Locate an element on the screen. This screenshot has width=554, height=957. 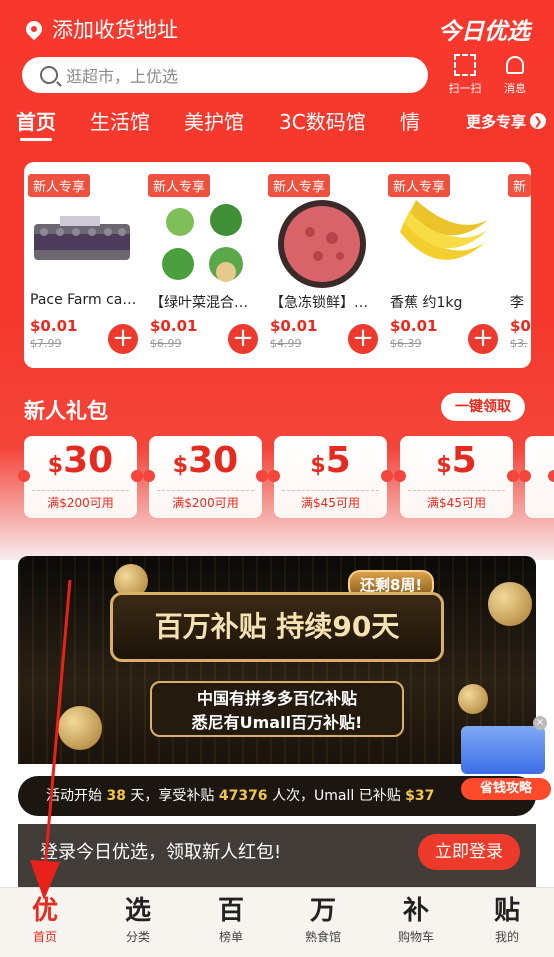
claim-all-button: 一键领取 is located at coordinates (483, 407).